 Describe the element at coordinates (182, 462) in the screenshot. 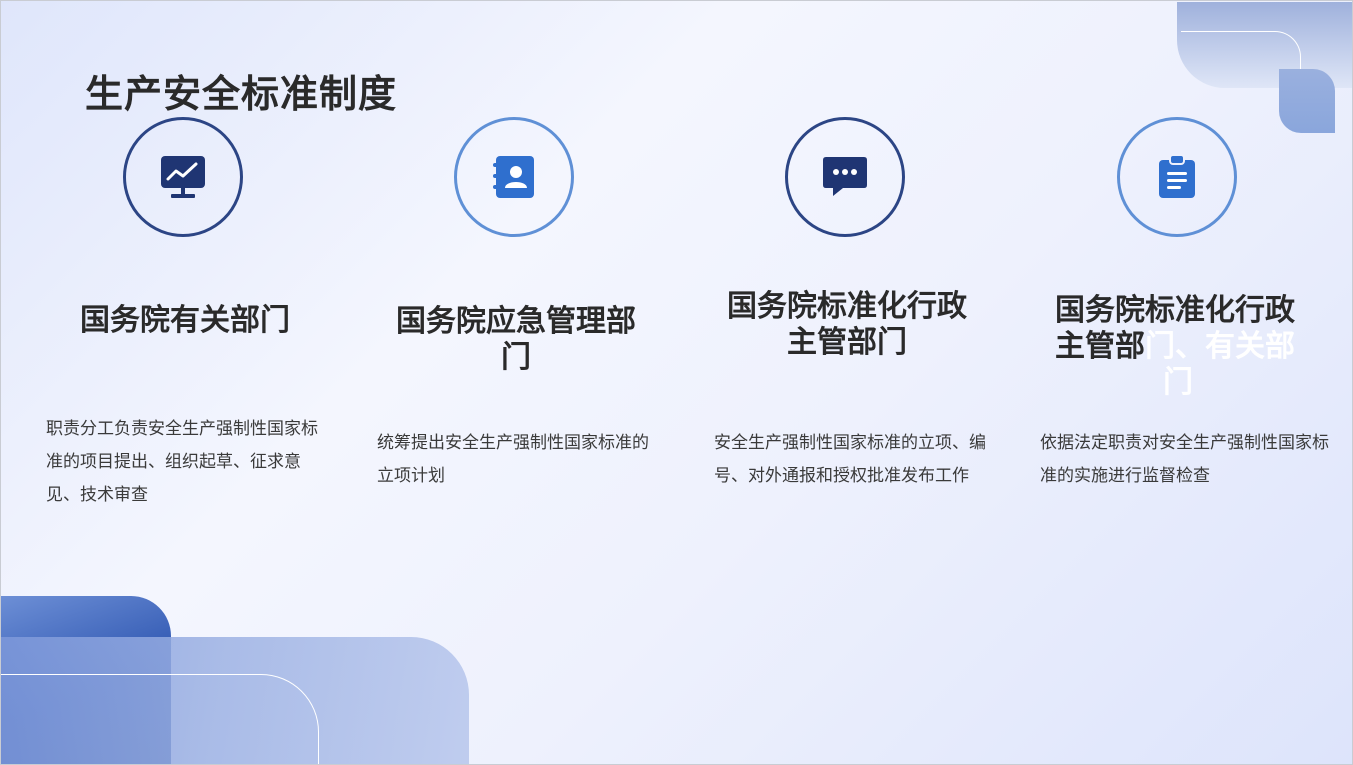

I see `card-1-description: 职责分工负责安全生产强制性国家标准的项目提出、组织起草、征求意见、技术审查` at that location.